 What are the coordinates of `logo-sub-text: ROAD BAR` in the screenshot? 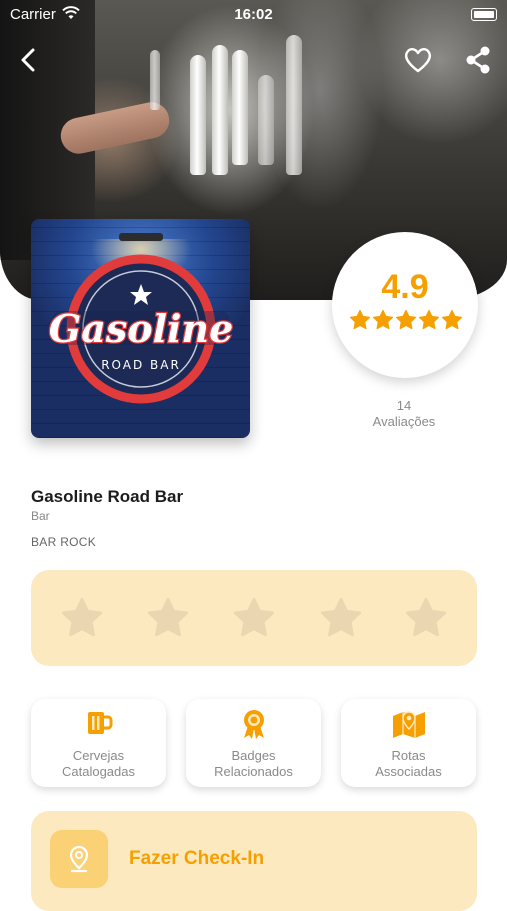 It's located at (141, 365).